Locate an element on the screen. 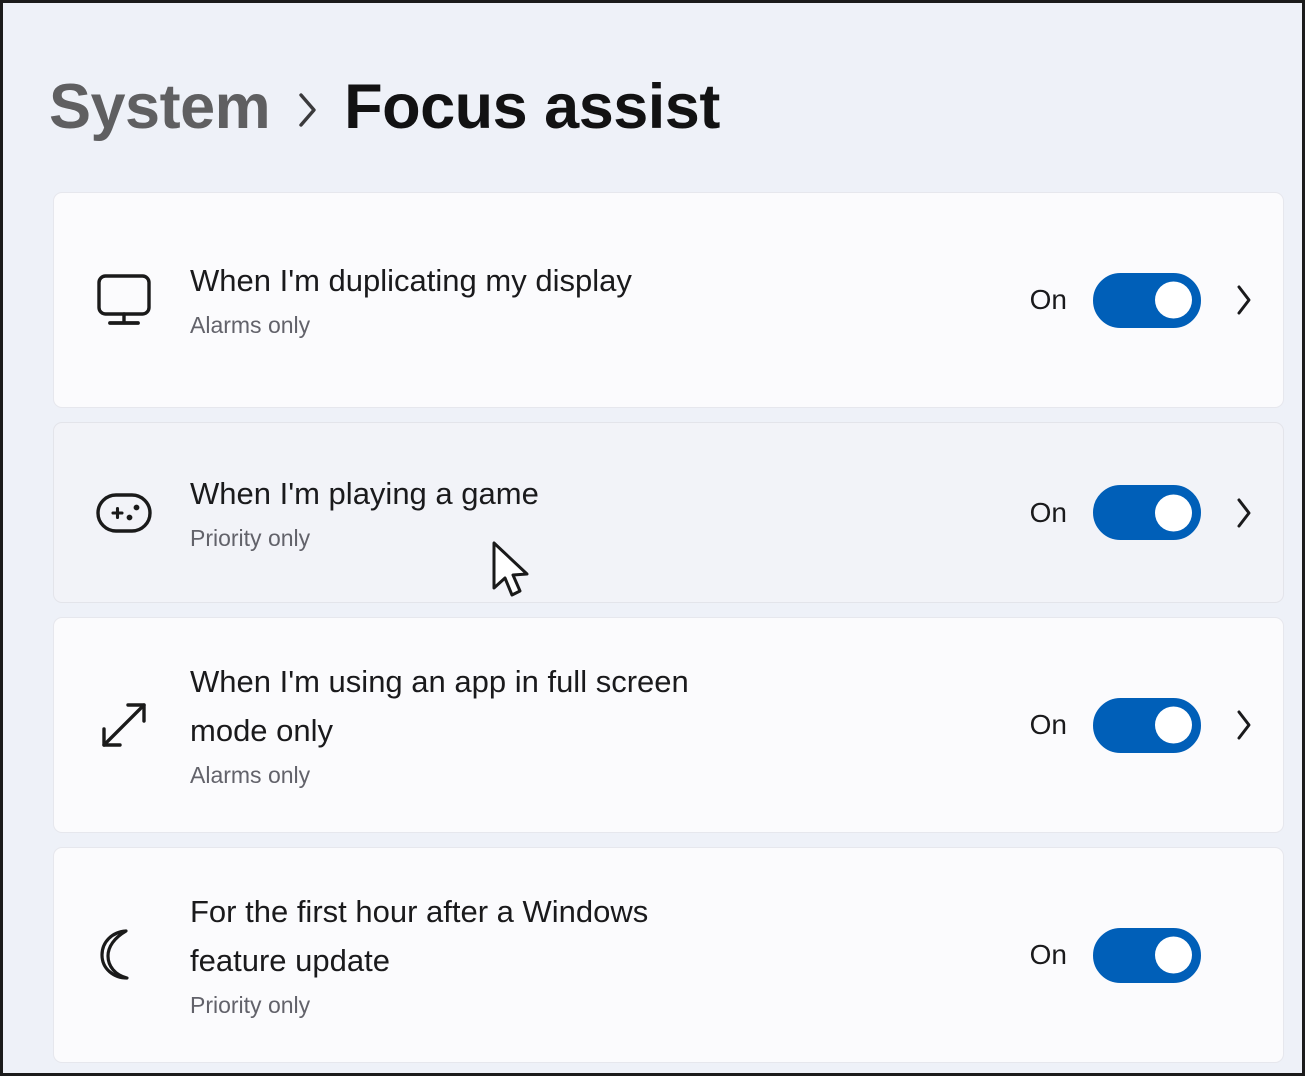 This screenshot has width=1305, height=1076. setting-title: When I'm playing a game is located at coordinates (364, 493).